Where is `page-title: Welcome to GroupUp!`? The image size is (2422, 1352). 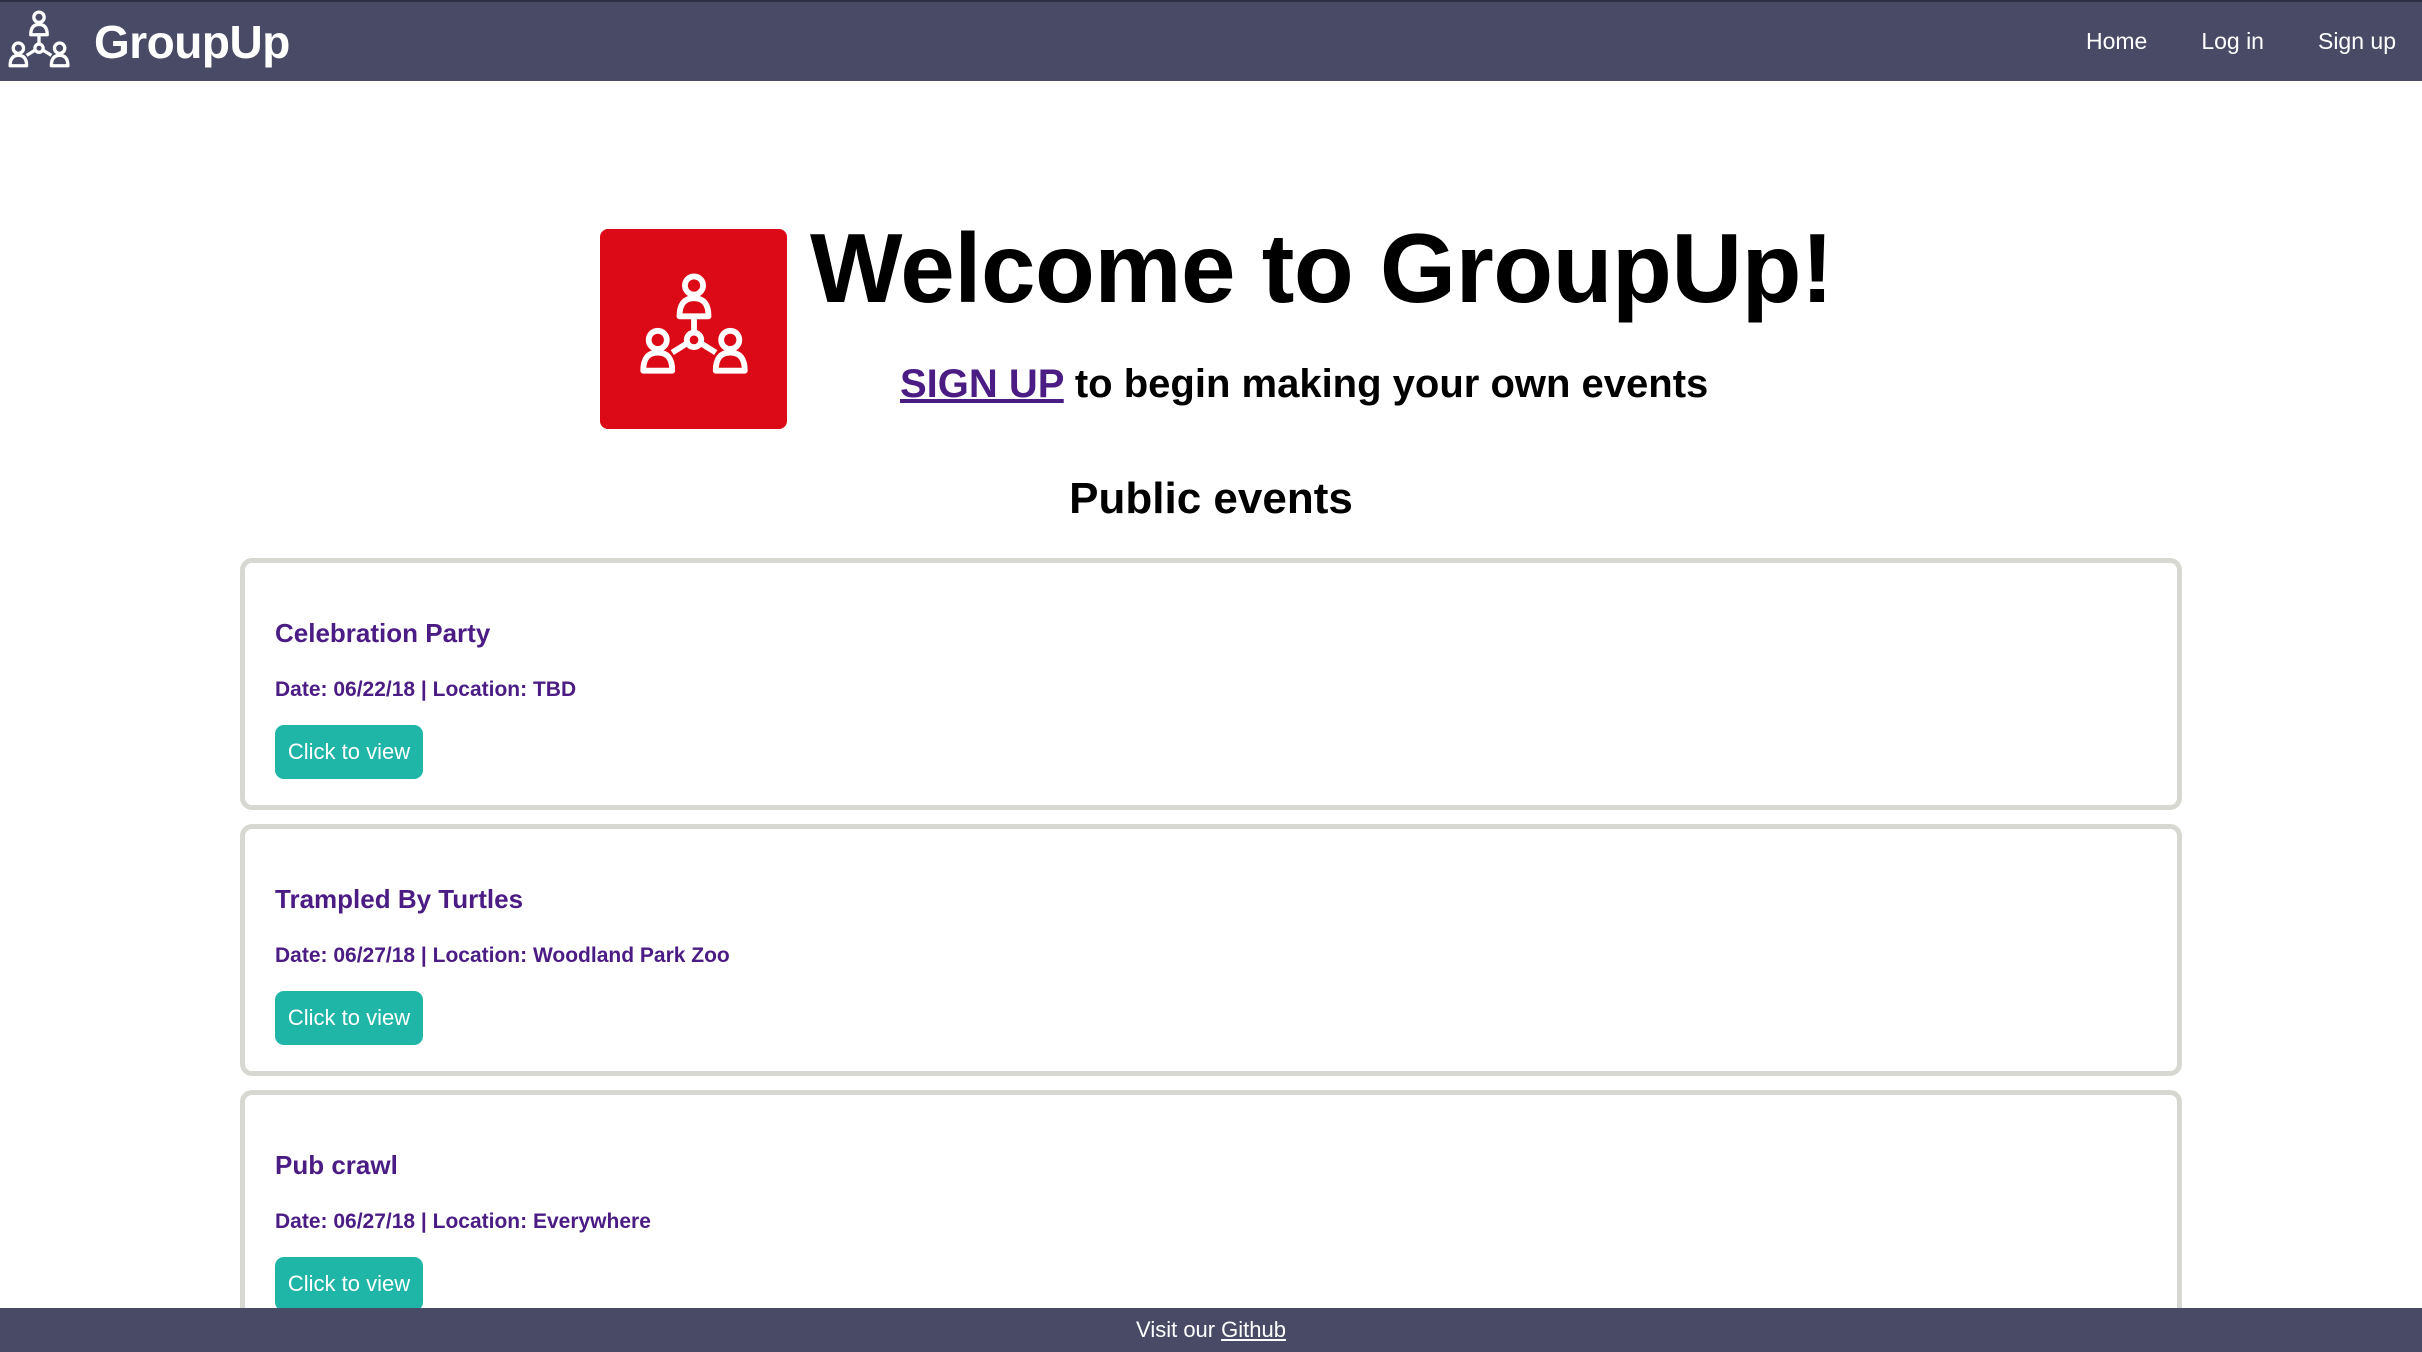
page-title: Welcome to GroupUp! is located at coordinates (1322, 268).